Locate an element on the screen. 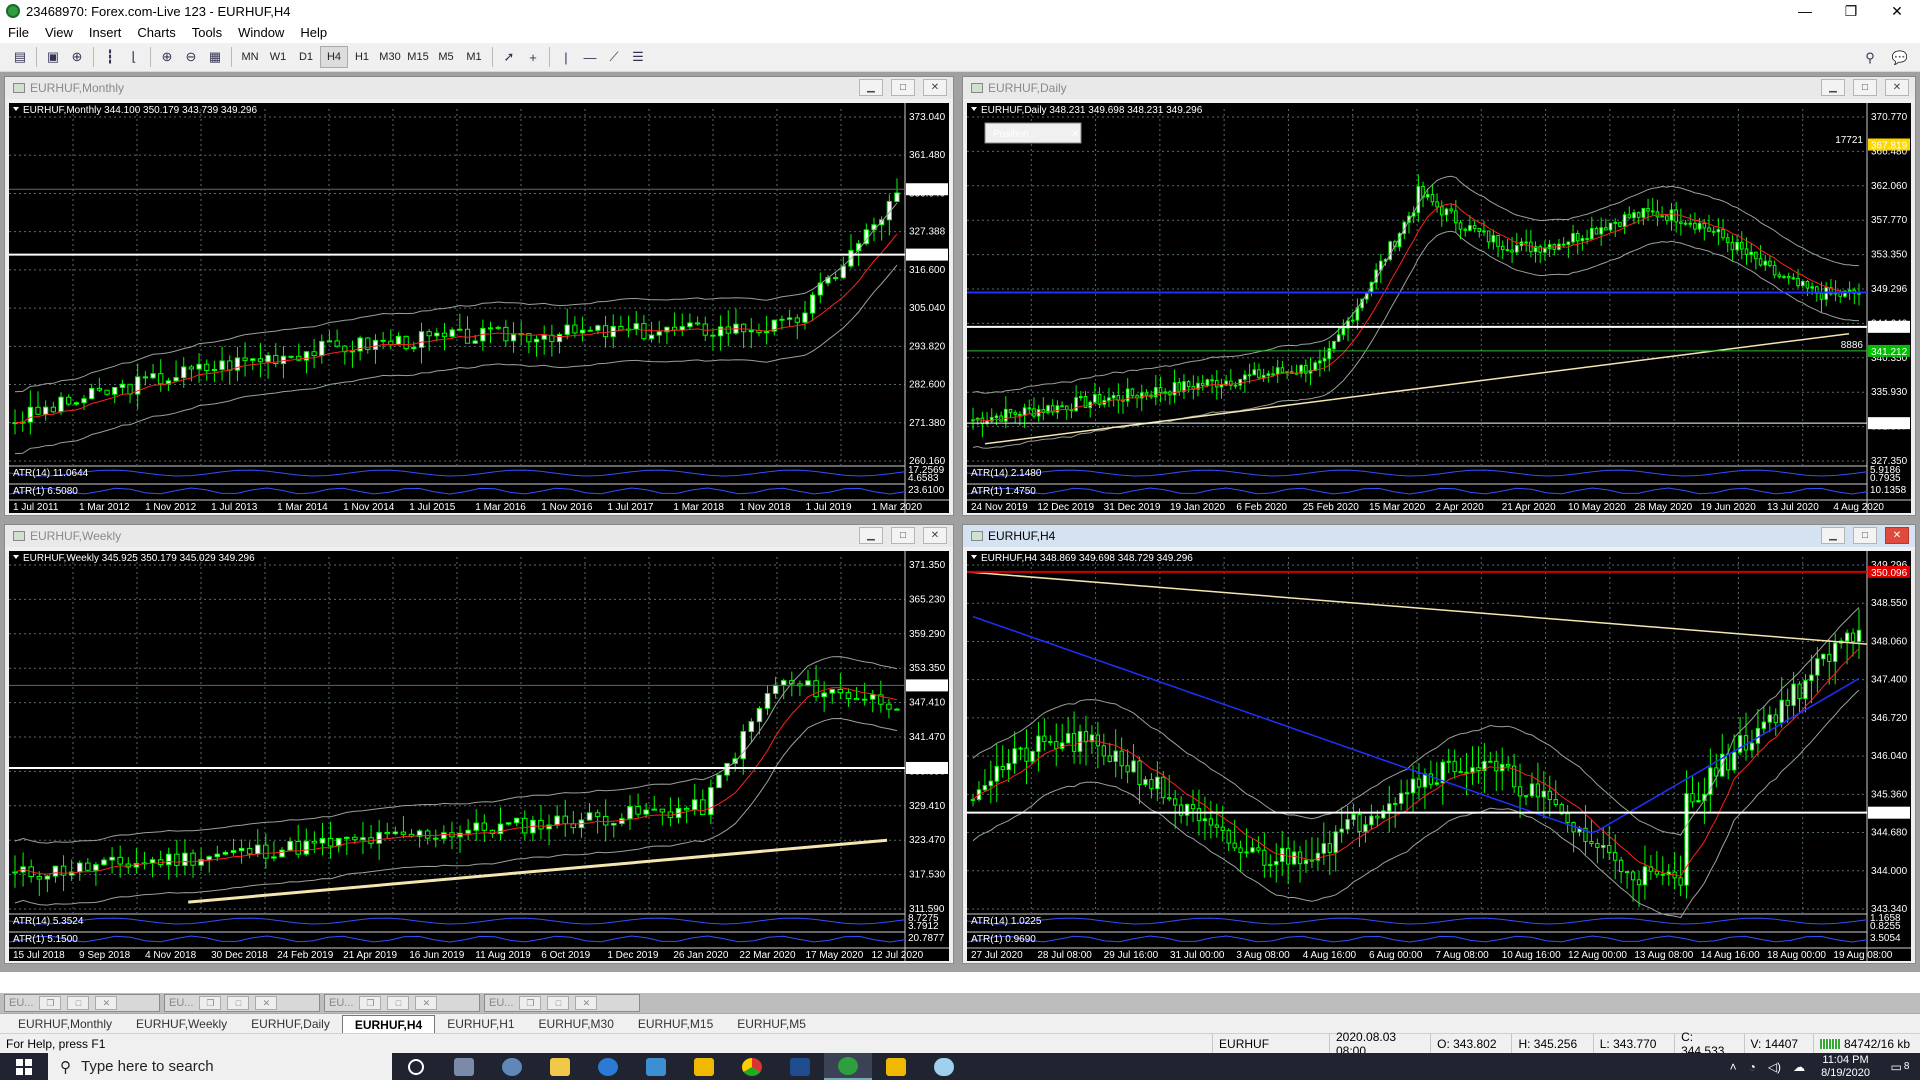 The height and width of the screenshot is (1080, 1920). chart-caption: EURHUF,Daily ▁ □ ✕ is located at coordinates (1439, 88).